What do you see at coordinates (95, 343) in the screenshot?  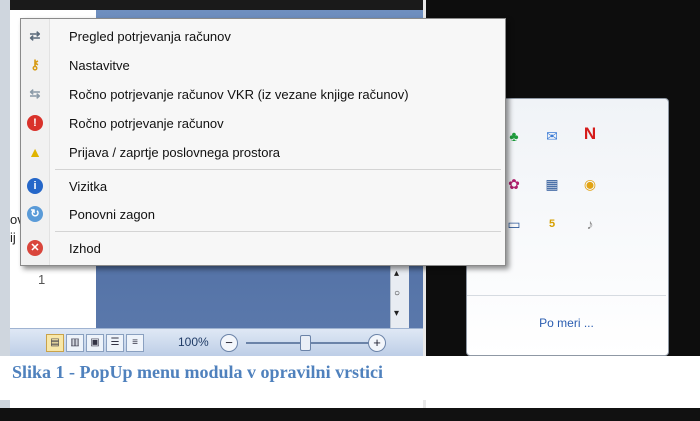 I see `web-layout-icon: ▣` at bounding box center [95, 343].